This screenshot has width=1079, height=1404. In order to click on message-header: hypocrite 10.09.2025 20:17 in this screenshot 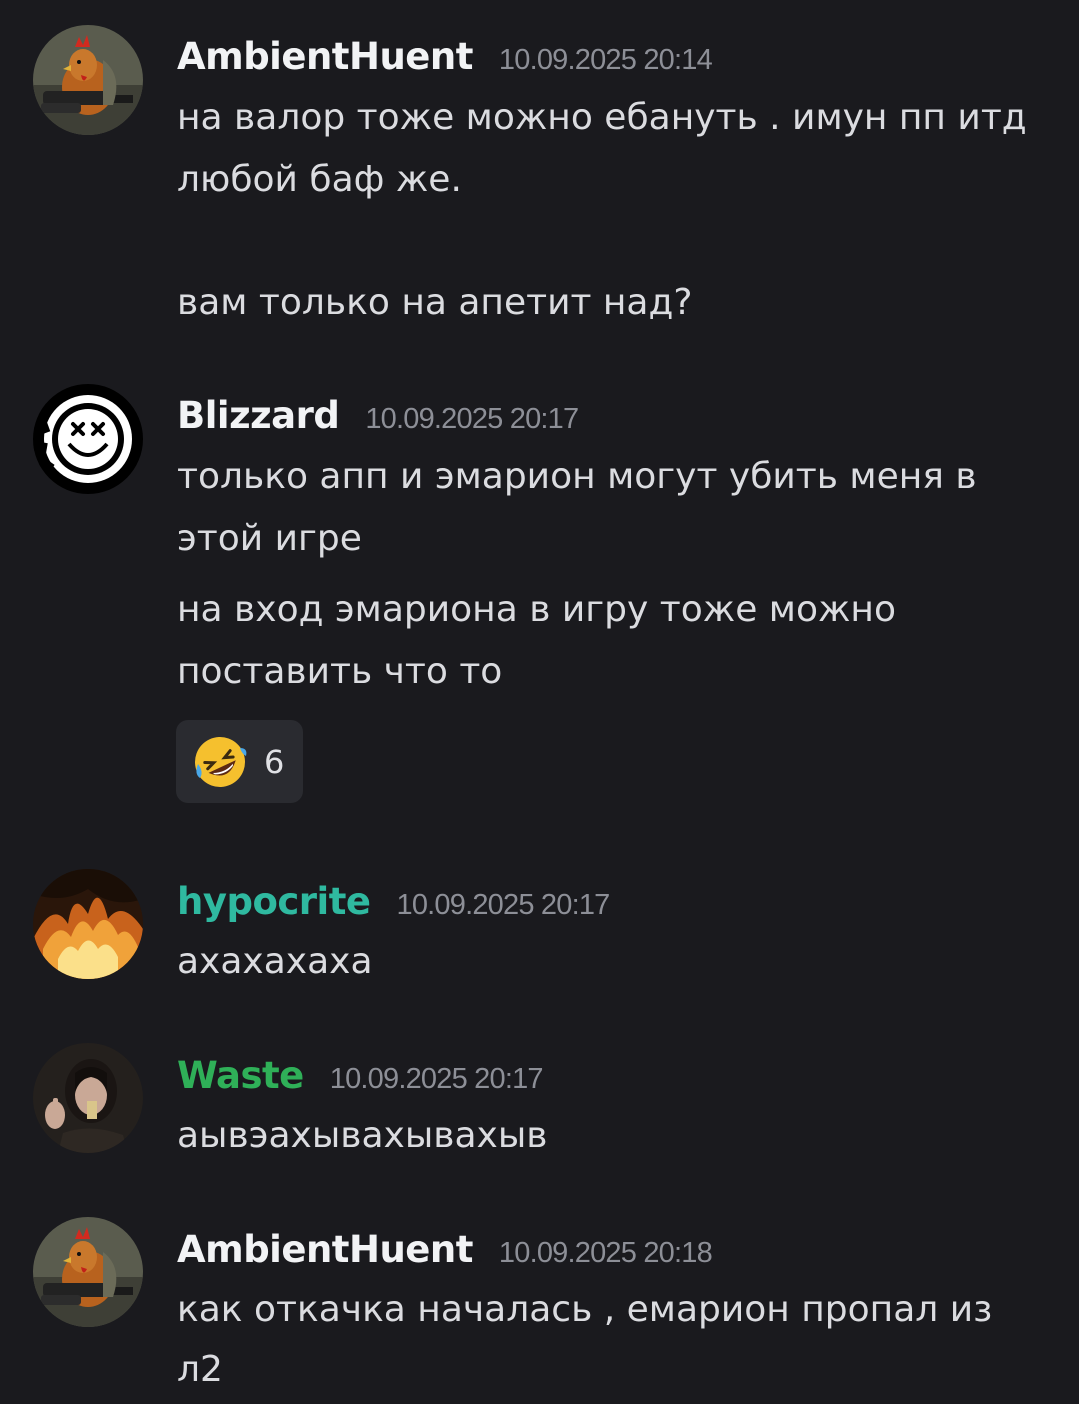, I will do `click(393, 901)`.